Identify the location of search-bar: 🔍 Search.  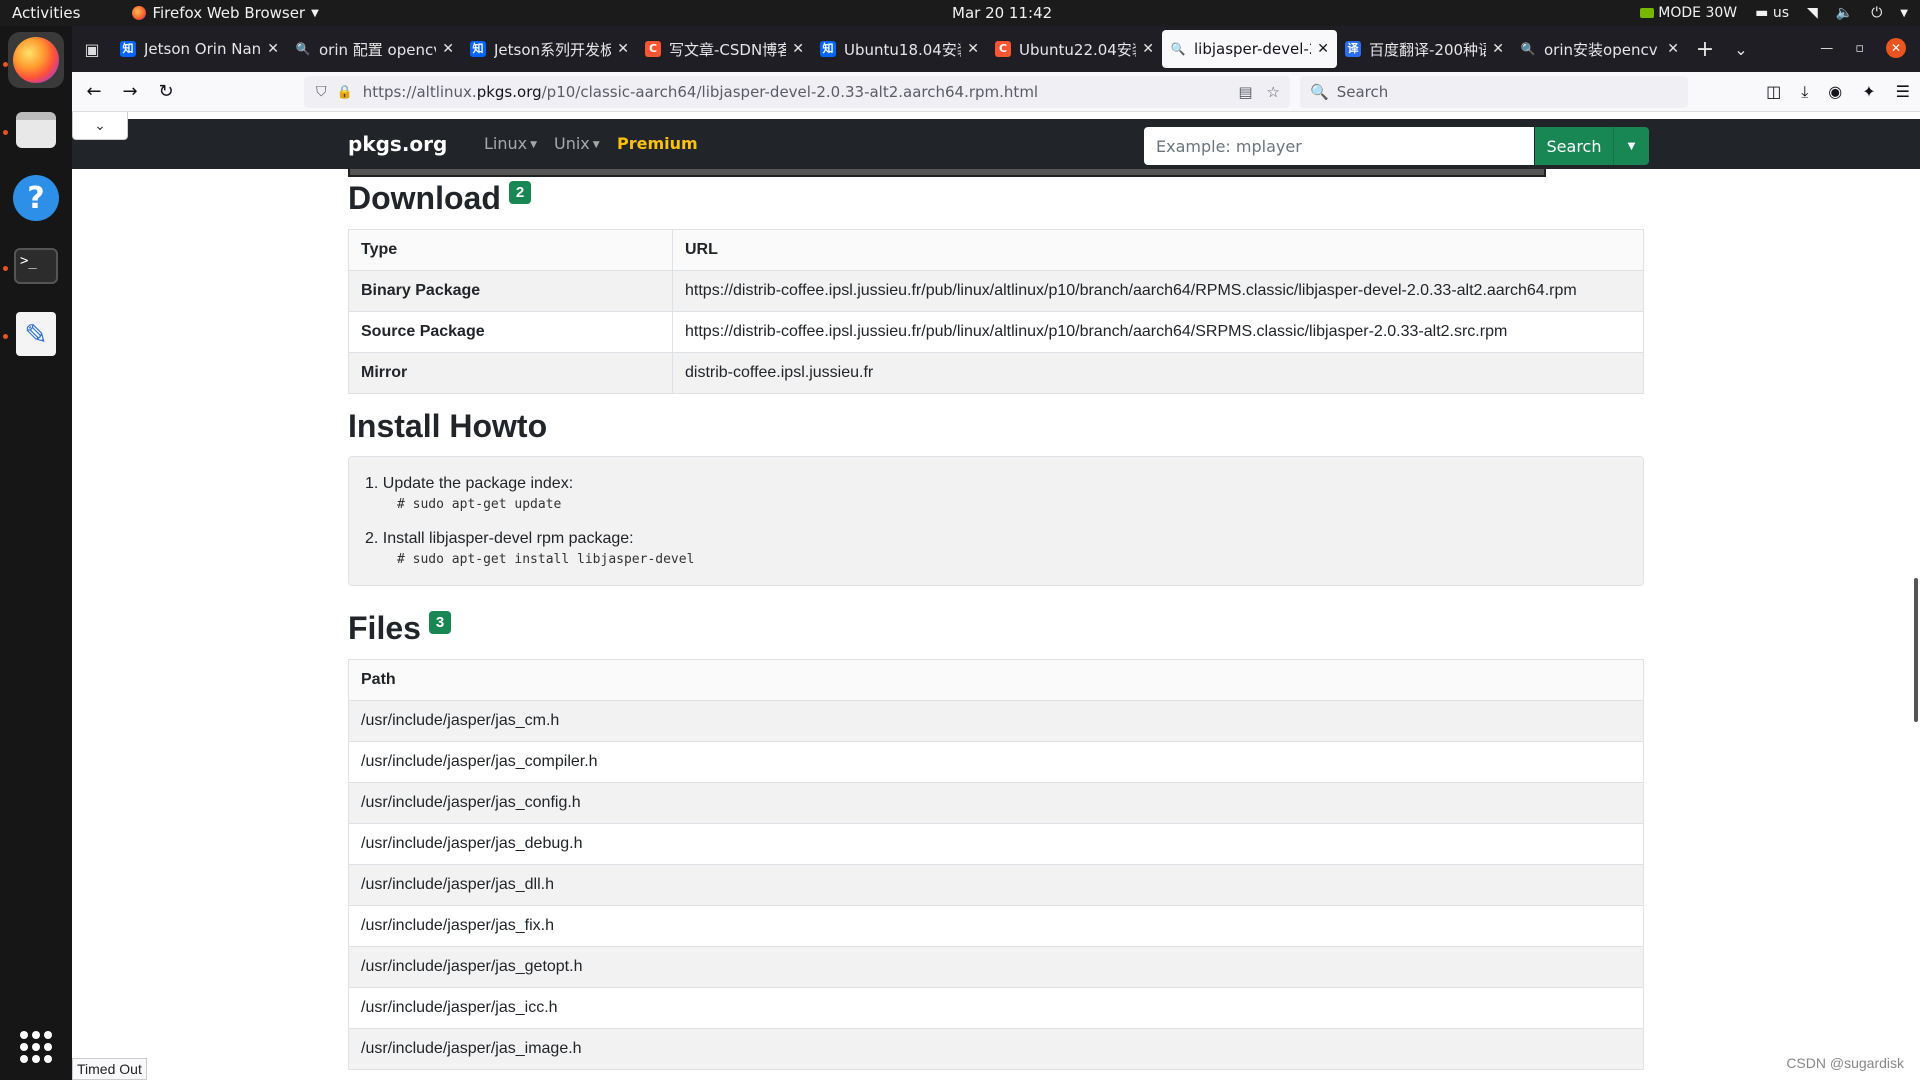
(1494, 92).